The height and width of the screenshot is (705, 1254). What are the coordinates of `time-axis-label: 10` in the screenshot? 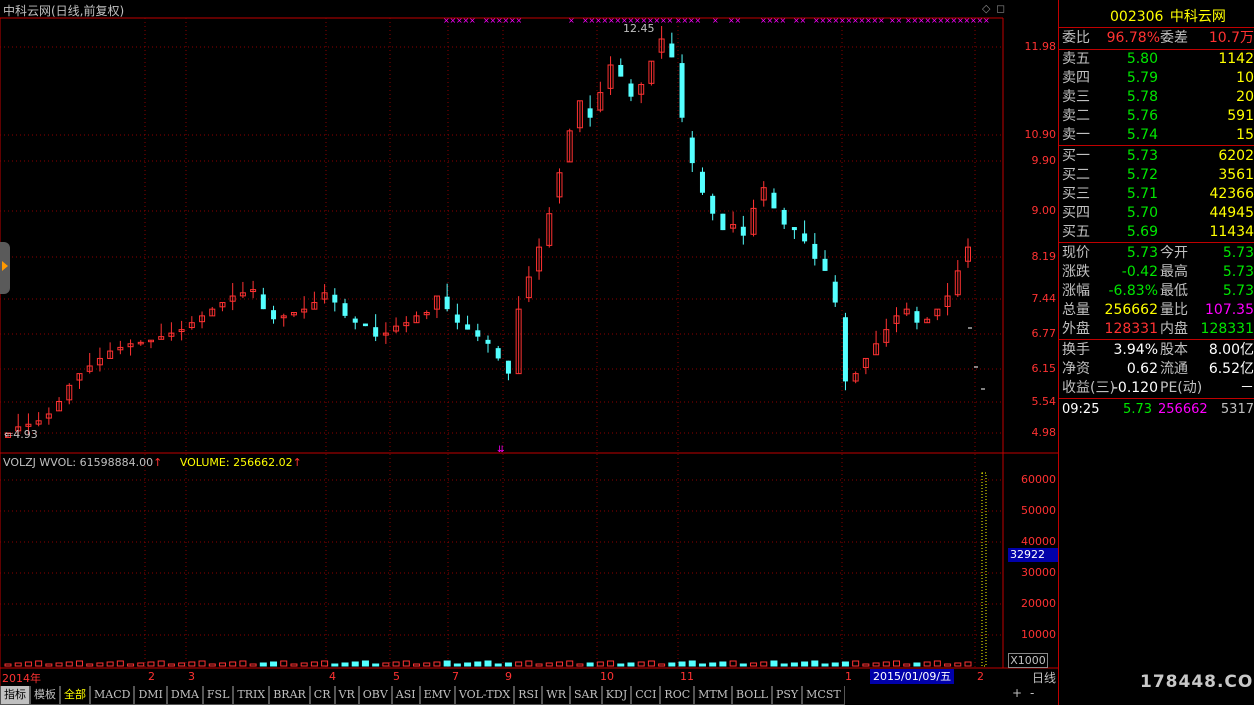 It's located at (607, 676).